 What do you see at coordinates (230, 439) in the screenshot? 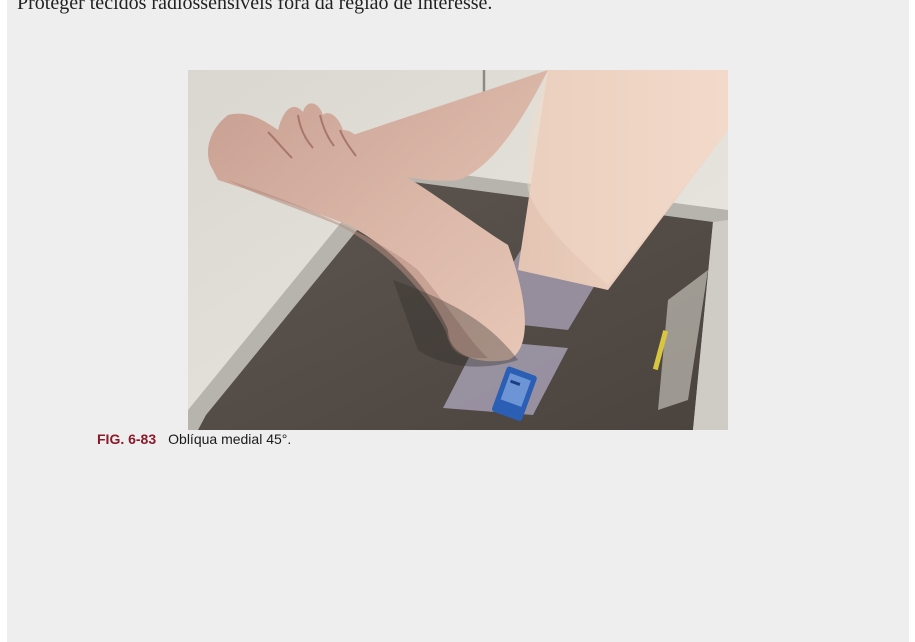
I see `figure-caption-text: Oblíqua medial 45°.` at bounding box center [230, 439].